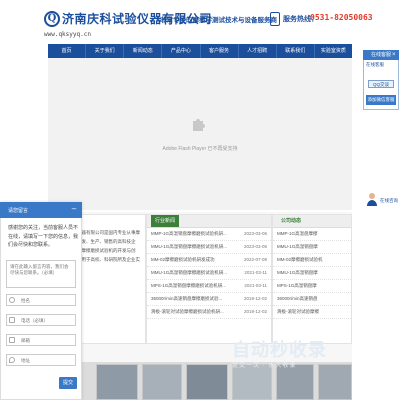 The width and height of the screenshot is (400, 400). What do you see at coordinates (381, 100) in the screenshot?
I see `wechat-service-button: 添加微信客服` at bounding box center [381, 100].